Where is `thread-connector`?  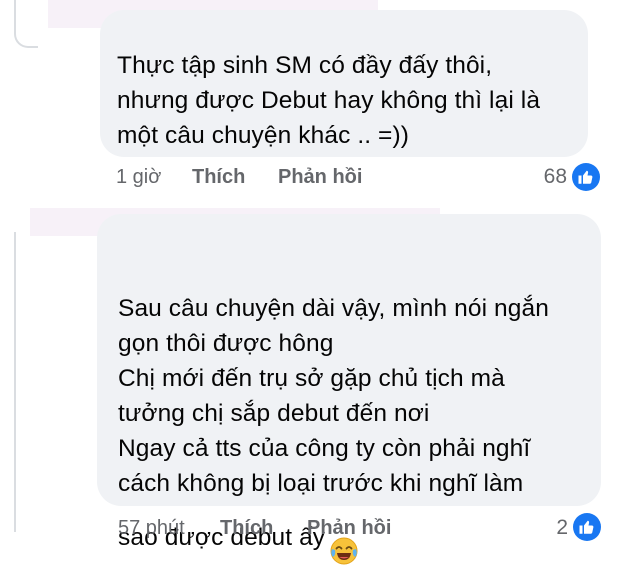 thread-connector is located at coordinates (26, 39).